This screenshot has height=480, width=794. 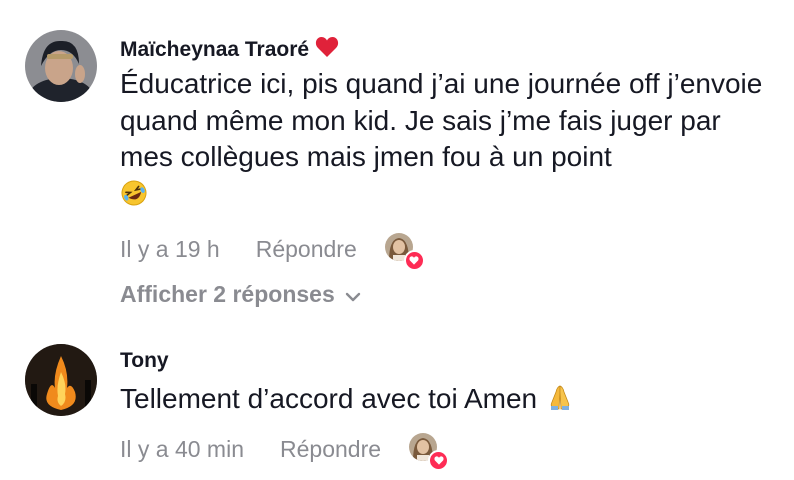 What do you see at coordinates (182, 448) in the screenshot?
I see `timestamp: Il y a 40 min` at bounding box center [182, 448].